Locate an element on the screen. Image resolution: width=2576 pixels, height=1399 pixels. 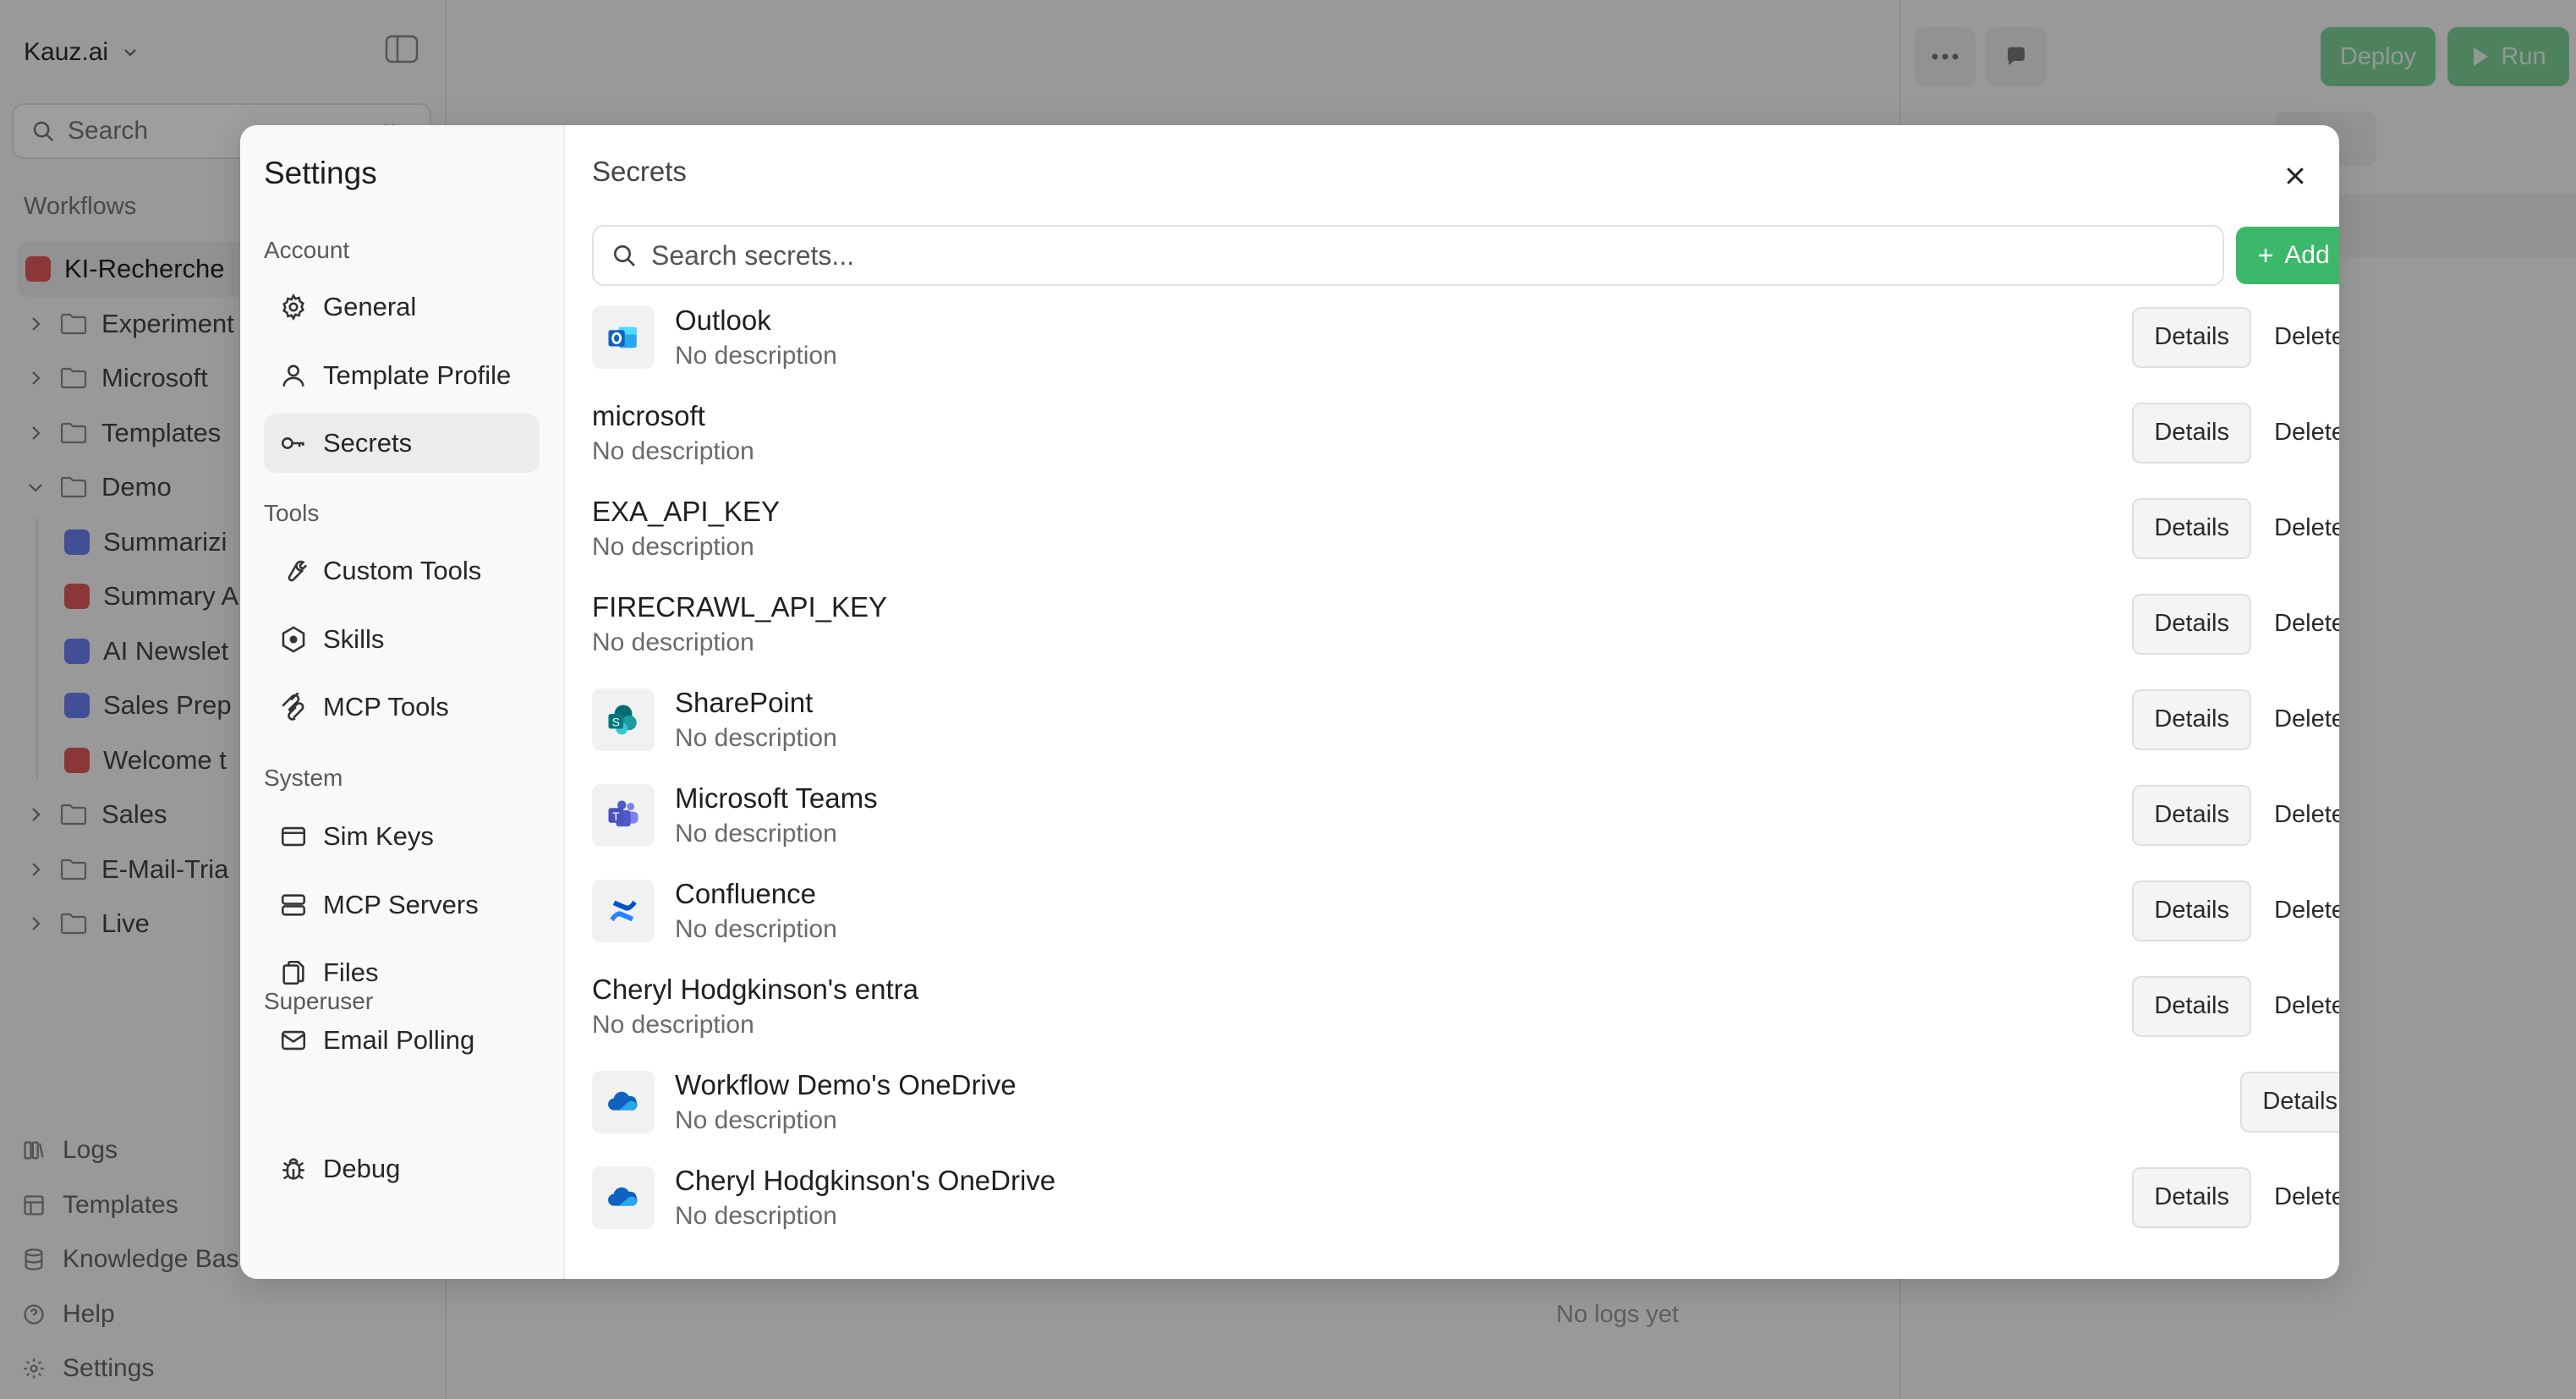
secret-icon-tile is located at coordinates (623, 910).